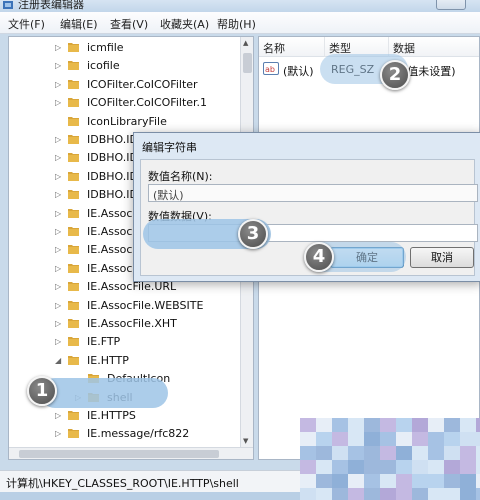  I want to click on step-1-badge: 1, so click(42, 391).